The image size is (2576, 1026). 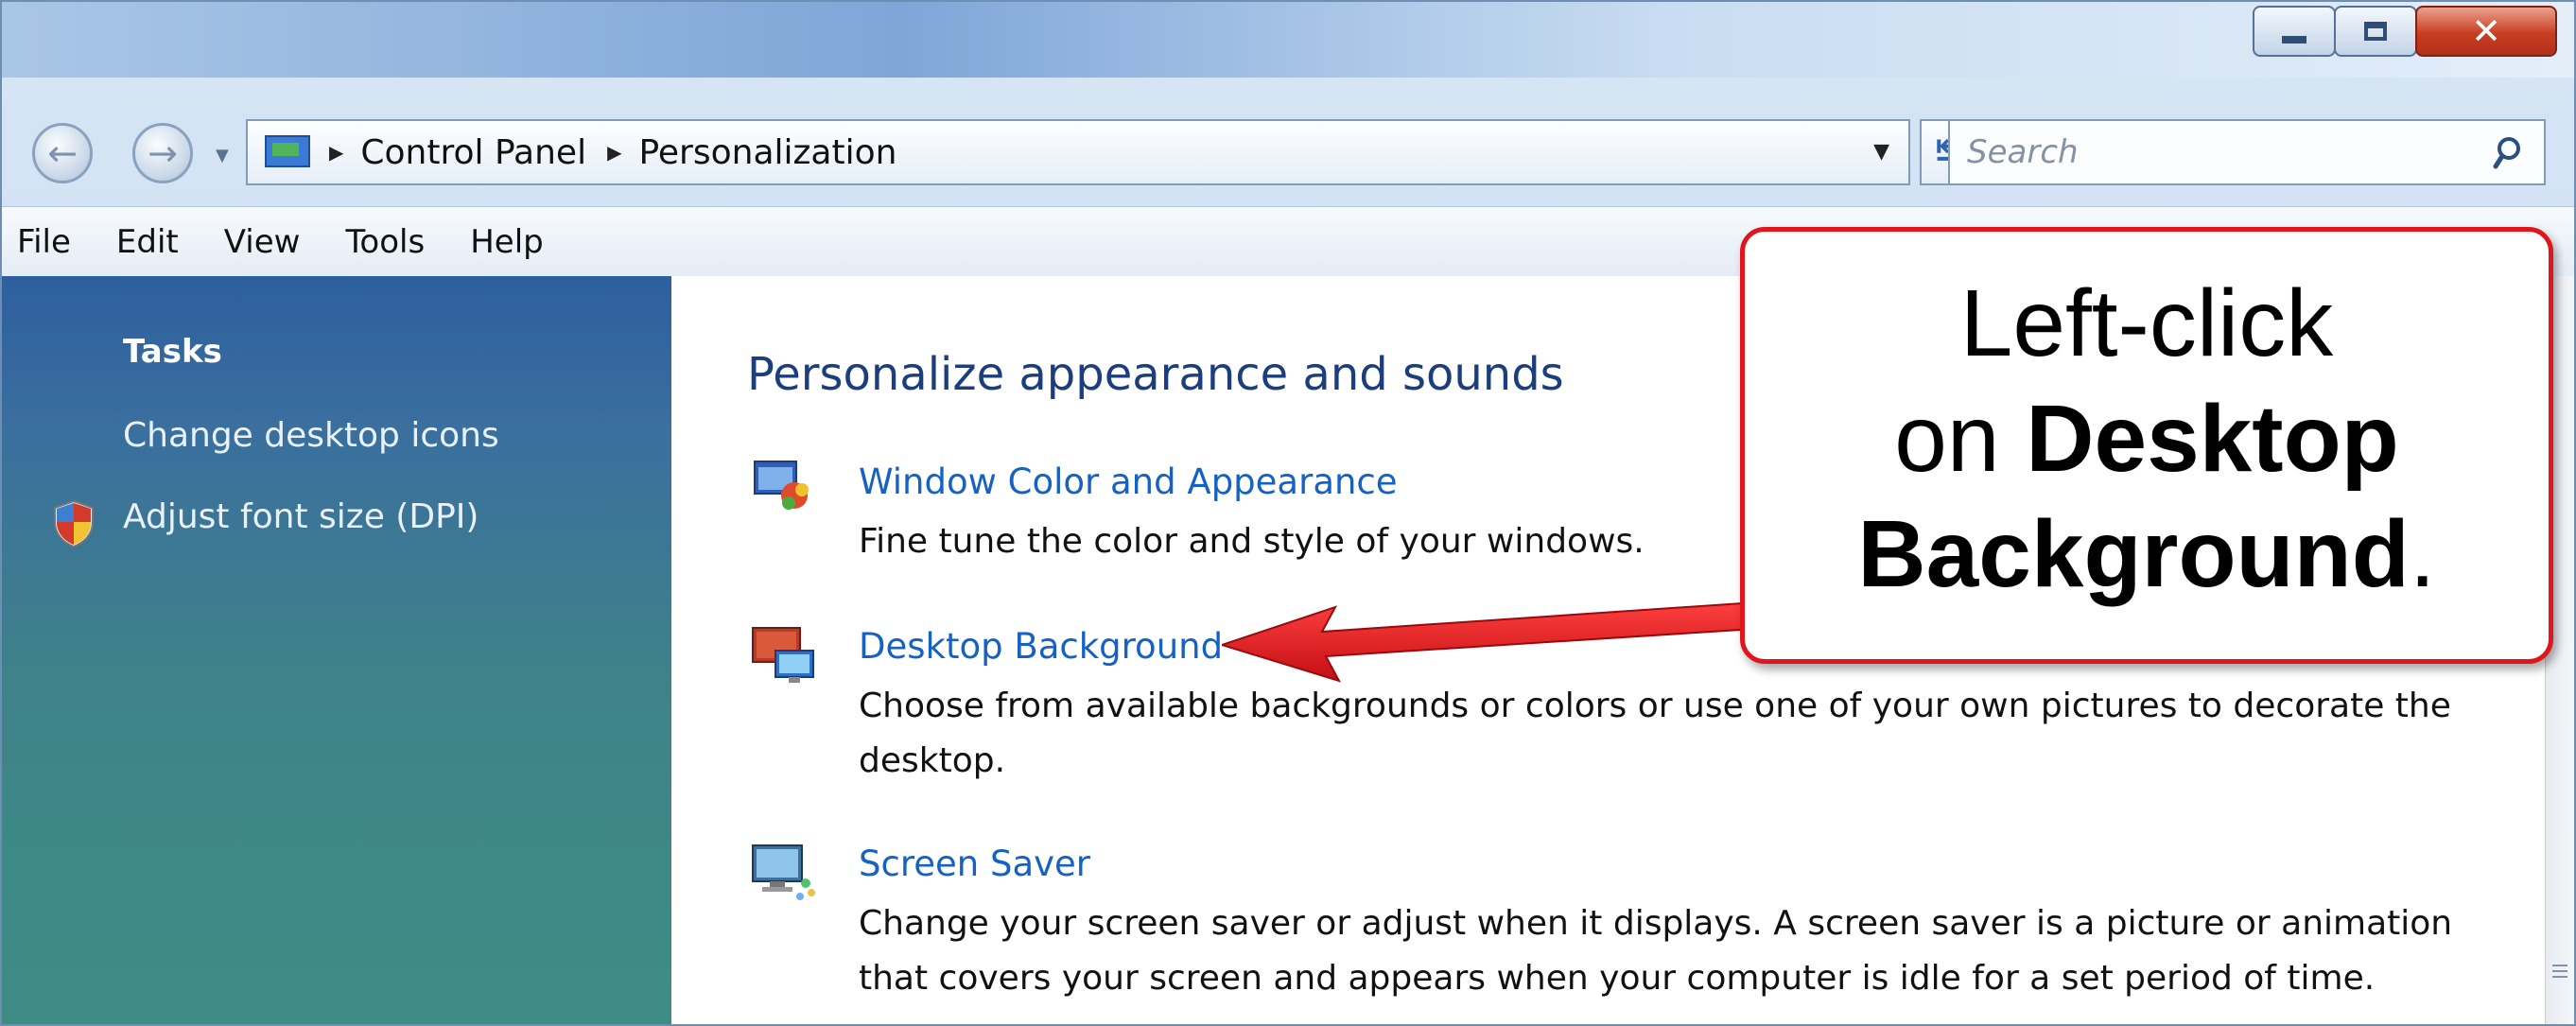 I want to click on menu-file: File, so click(x=48, y=242).